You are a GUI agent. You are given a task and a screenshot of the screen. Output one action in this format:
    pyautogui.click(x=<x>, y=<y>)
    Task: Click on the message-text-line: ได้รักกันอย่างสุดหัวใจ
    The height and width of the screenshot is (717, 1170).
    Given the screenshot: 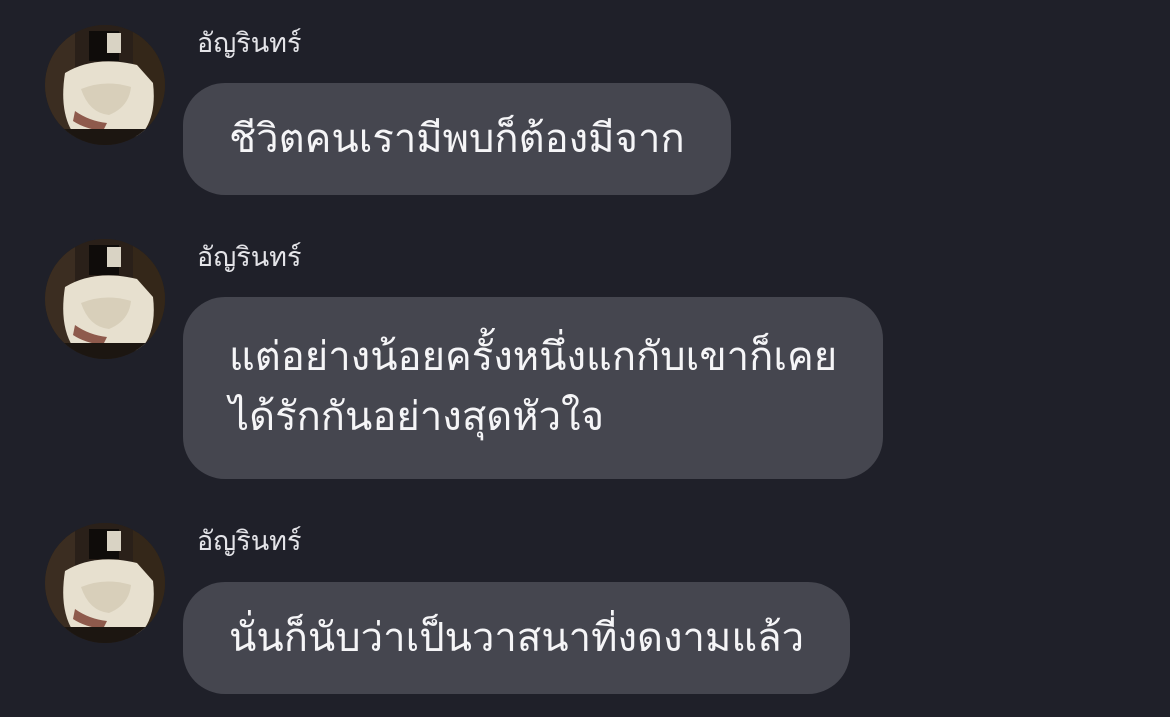 What is the action you would take?
    pyautogui.click(x=416, y=417)
    